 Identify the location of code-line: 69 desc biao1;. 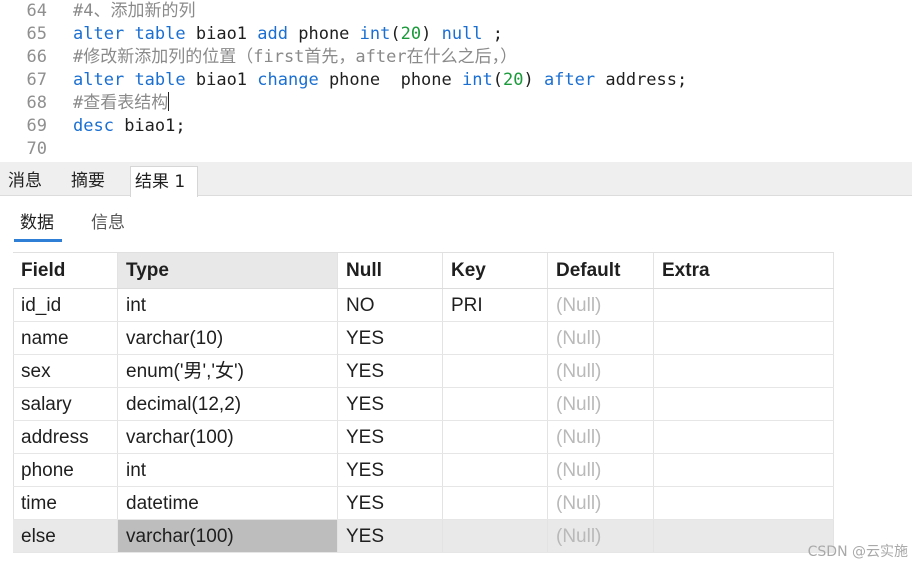
(456, 126).